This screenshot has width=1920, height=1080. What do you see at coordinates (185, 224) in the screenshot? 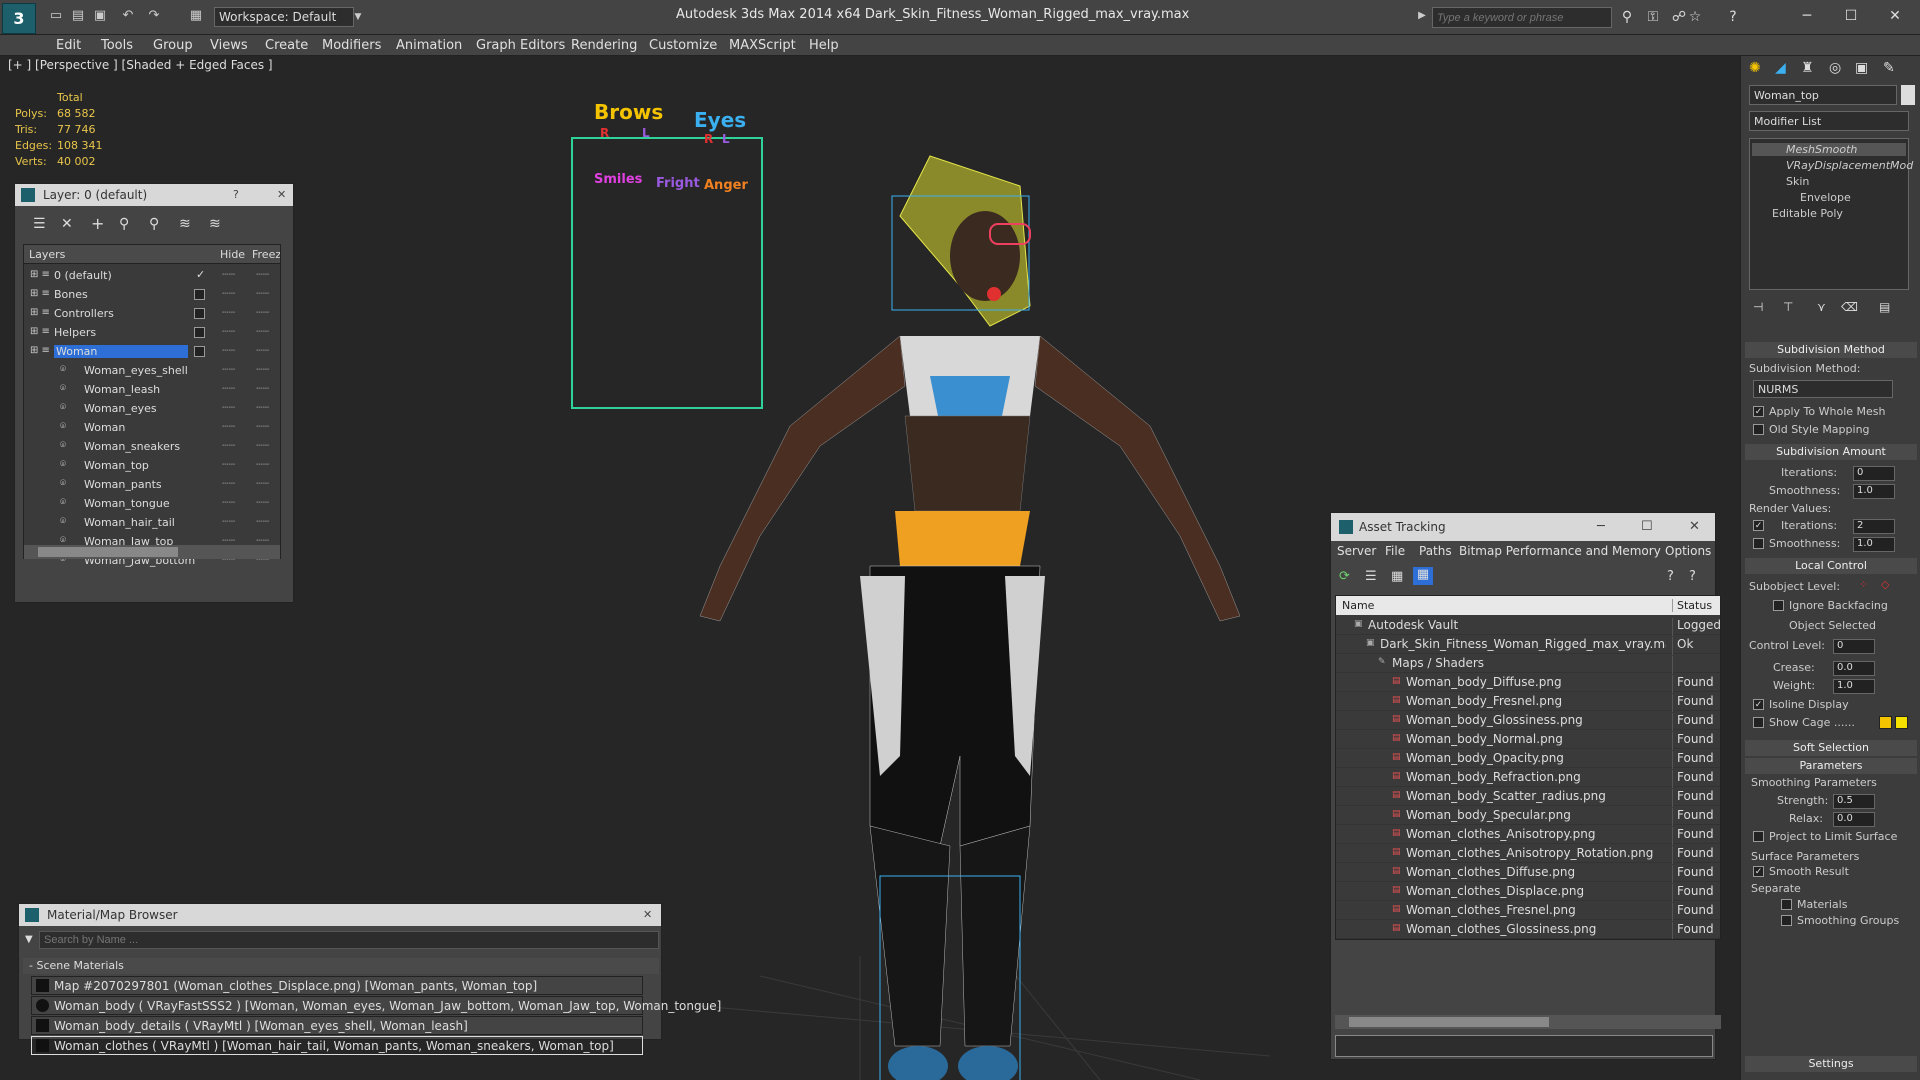
I see `set-current-layer-icon: ≋` at bounding box center [185, 224].